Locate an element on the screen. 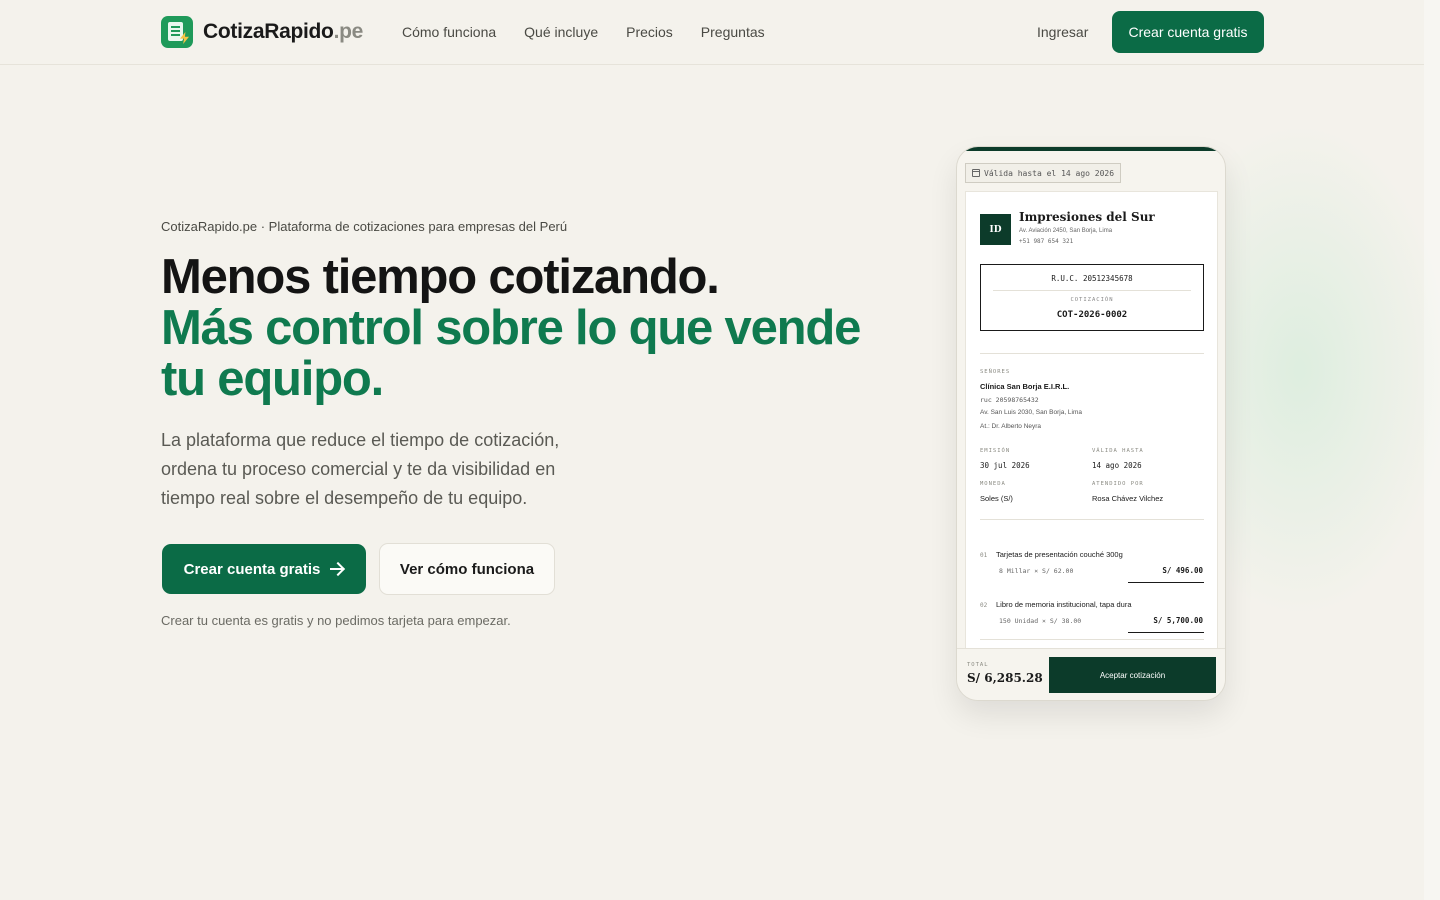  arrow-right-icon is located at coordinates (337, 569).